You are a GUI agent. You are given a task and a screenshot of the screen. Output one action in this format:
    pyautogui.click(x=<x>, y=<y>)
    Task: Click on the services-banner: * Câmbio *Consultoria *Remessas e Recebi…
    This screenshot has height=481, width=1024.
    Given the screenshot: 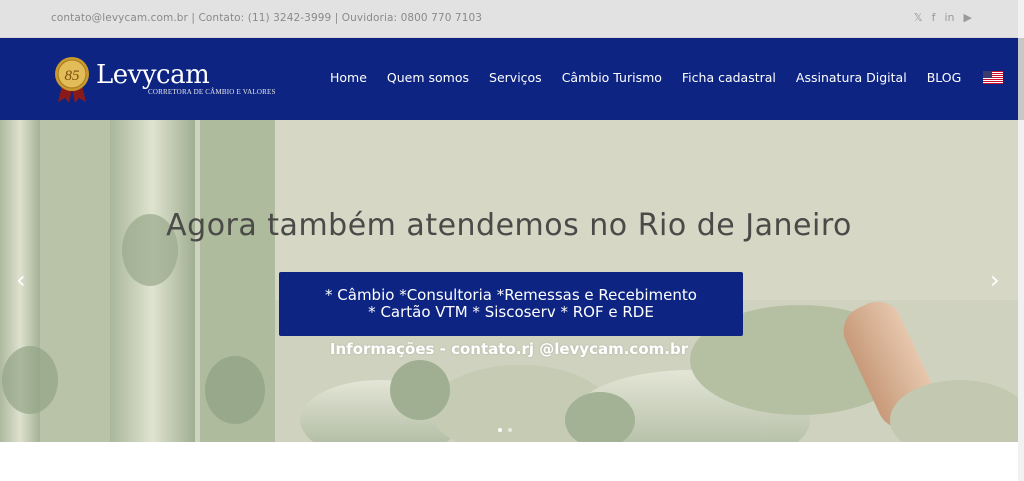 What is the action you would take?
    pyautogui.click(x=511, y=304)
    